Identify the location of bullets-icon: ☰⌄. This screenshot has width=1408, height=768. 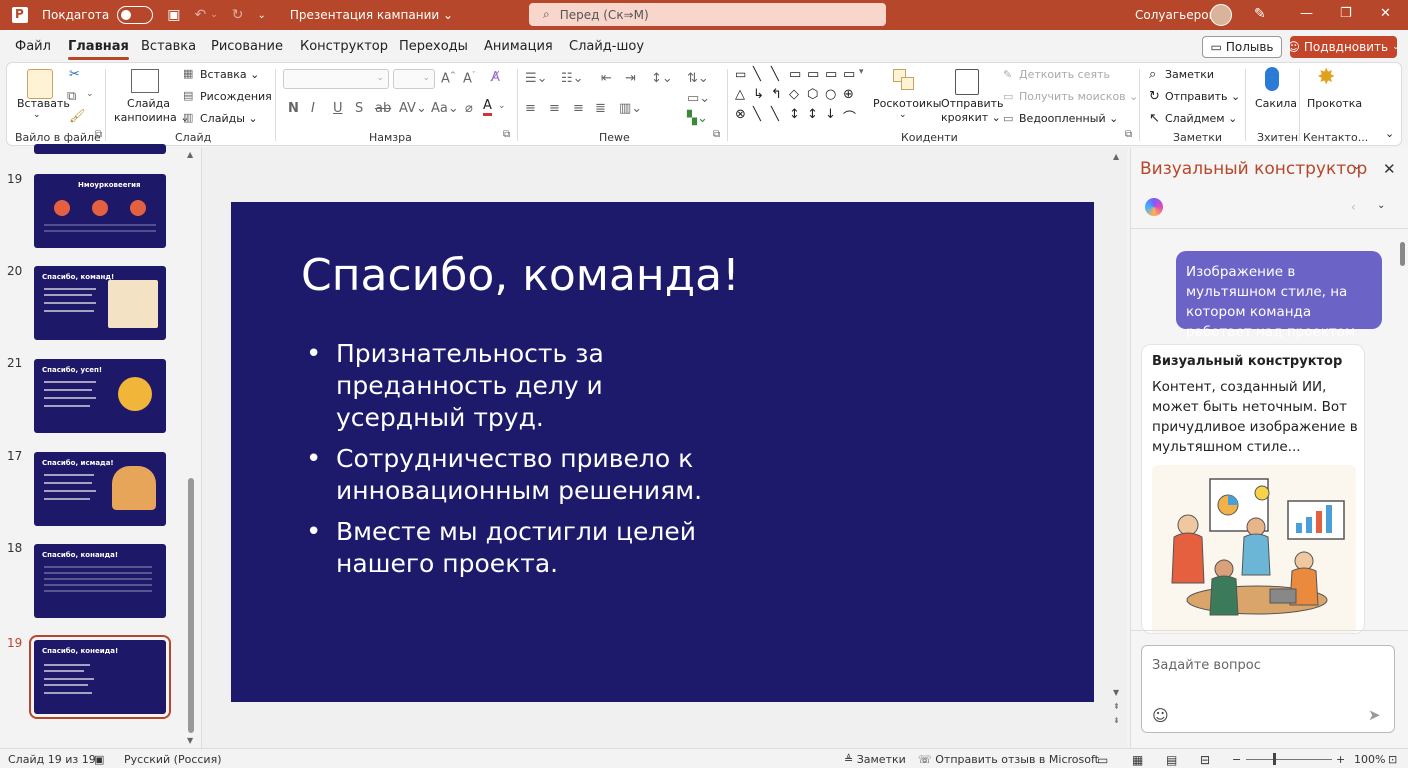
(536, 78).